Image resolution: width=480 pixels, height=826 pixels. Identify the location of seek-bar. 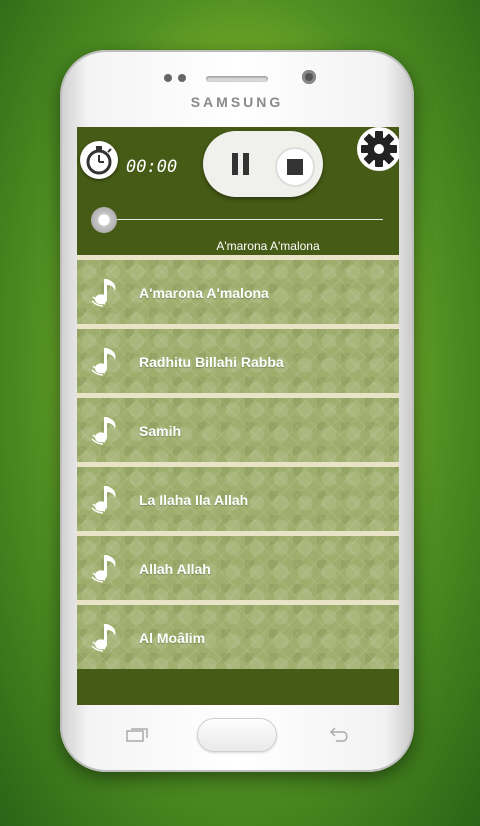
(250, 219).